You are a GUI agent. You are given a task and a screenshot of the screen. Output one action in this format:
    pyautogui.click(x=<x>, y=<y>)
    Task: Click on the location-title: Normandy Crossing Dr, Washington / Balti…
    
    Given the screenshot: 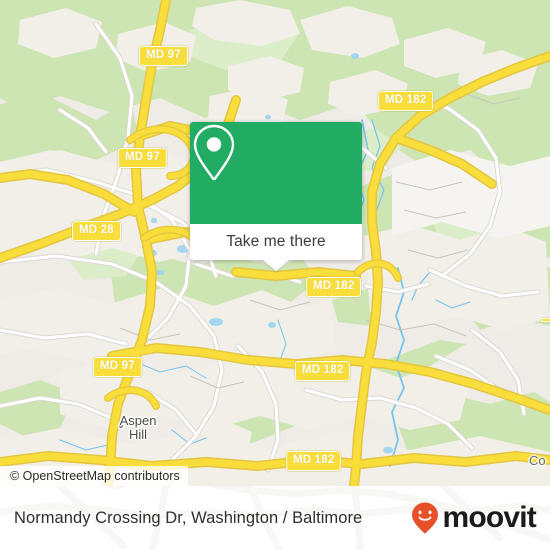 What is the action you would take?
    pyautogui.click(x=188, y=517)
    